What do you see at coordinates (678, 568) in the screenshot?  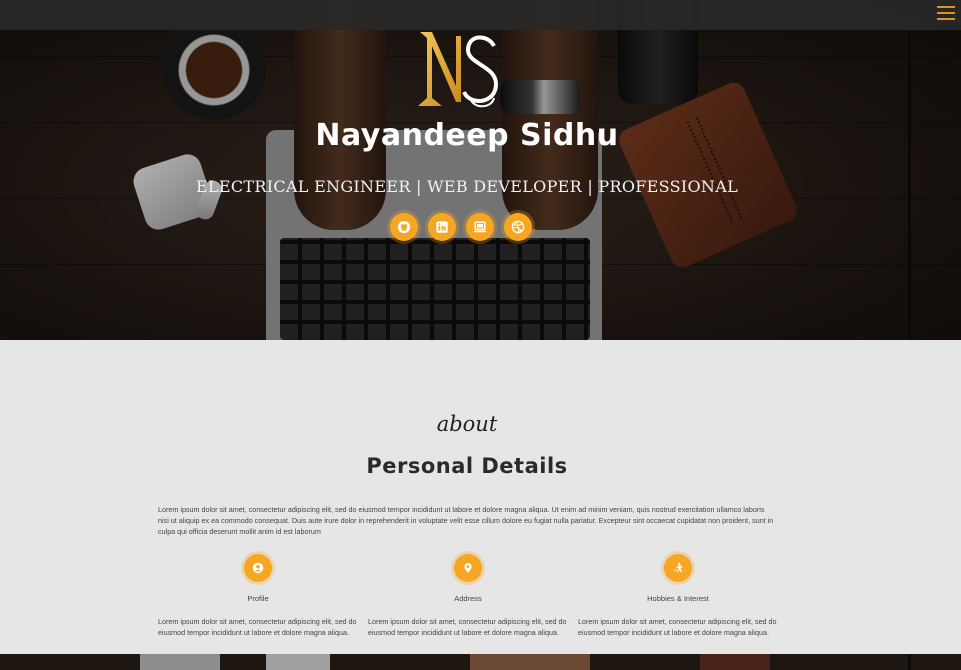 I see `running-icon` at bounding box center [678, 568].